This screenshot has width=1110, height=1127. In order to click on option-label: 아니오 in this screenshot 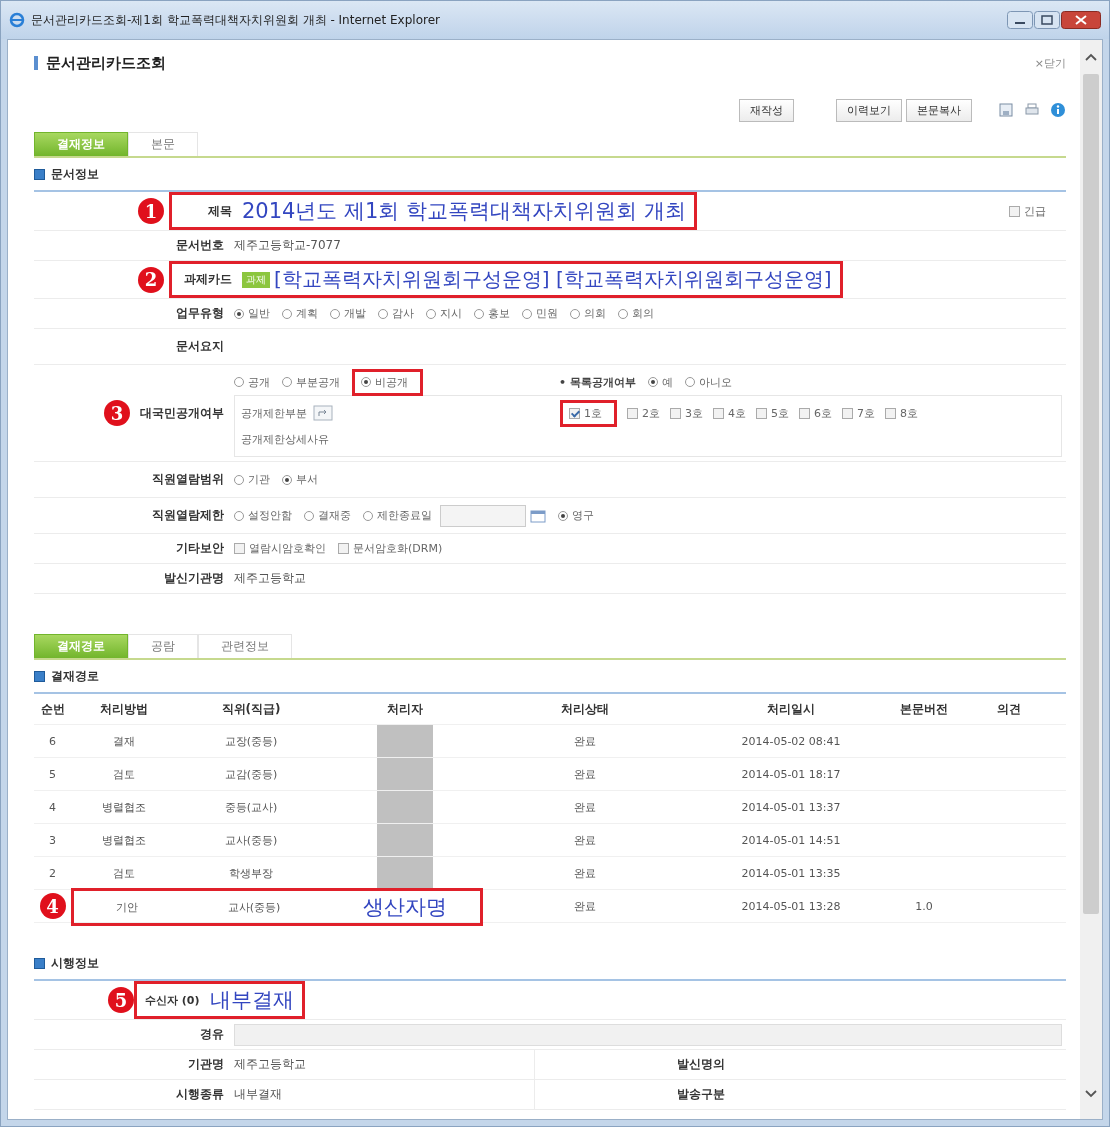, I will do `click(715, 382)`.